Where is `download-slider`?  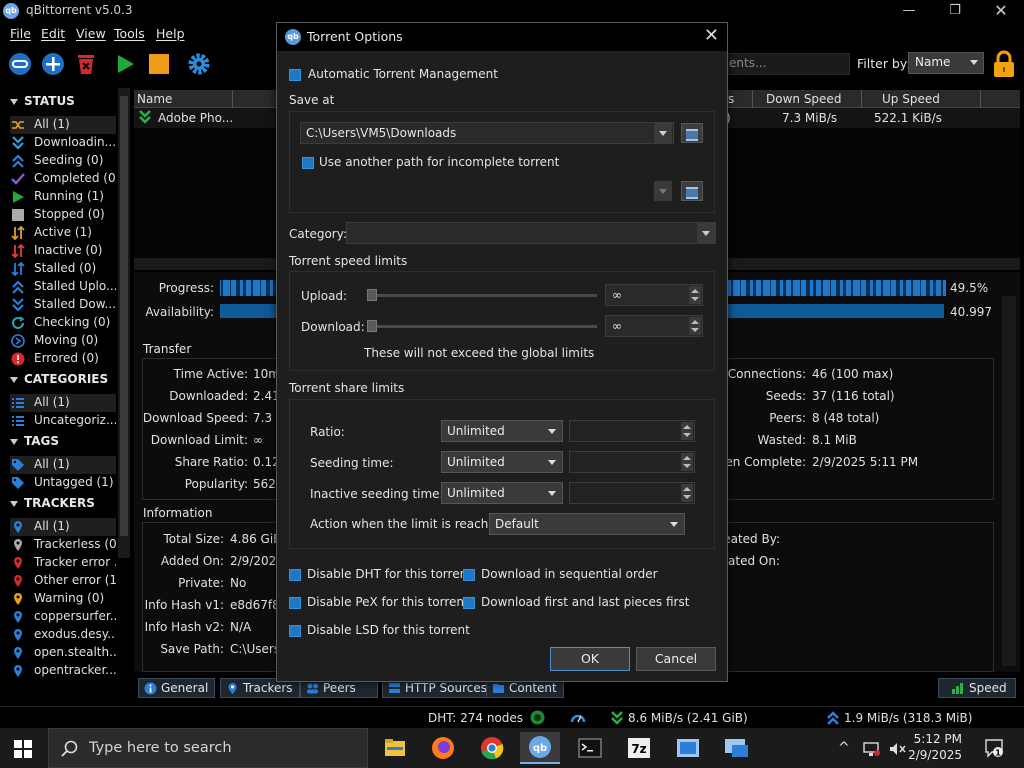
download-slider is located at coordinates (372, 326).